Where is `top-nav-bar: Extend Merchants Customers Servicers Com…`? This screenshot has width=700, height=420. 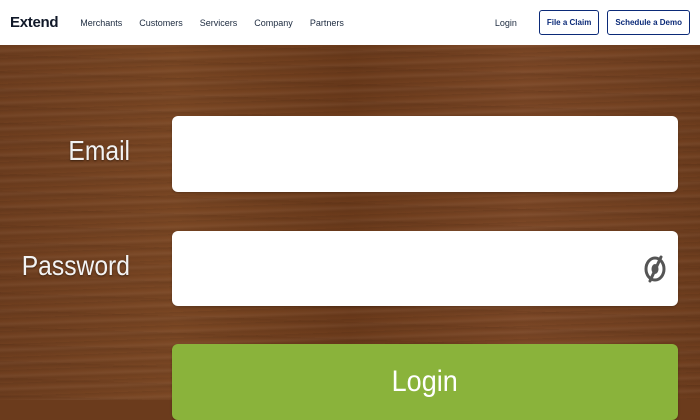 top-nav-bar: Extend Merchants Customers Servicers Com… is located at coordinates (350, 22).